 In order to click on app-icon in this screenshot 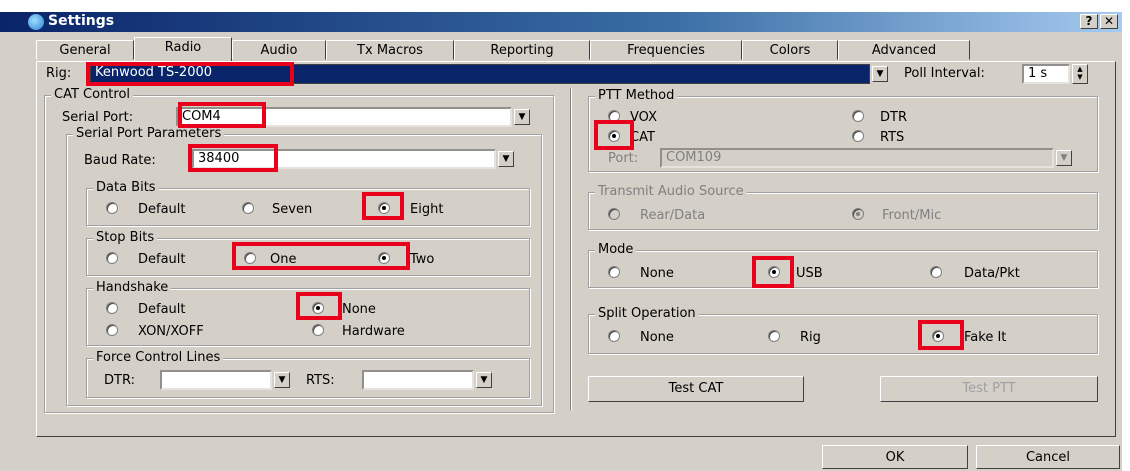, I will do `click(36, 22)`.